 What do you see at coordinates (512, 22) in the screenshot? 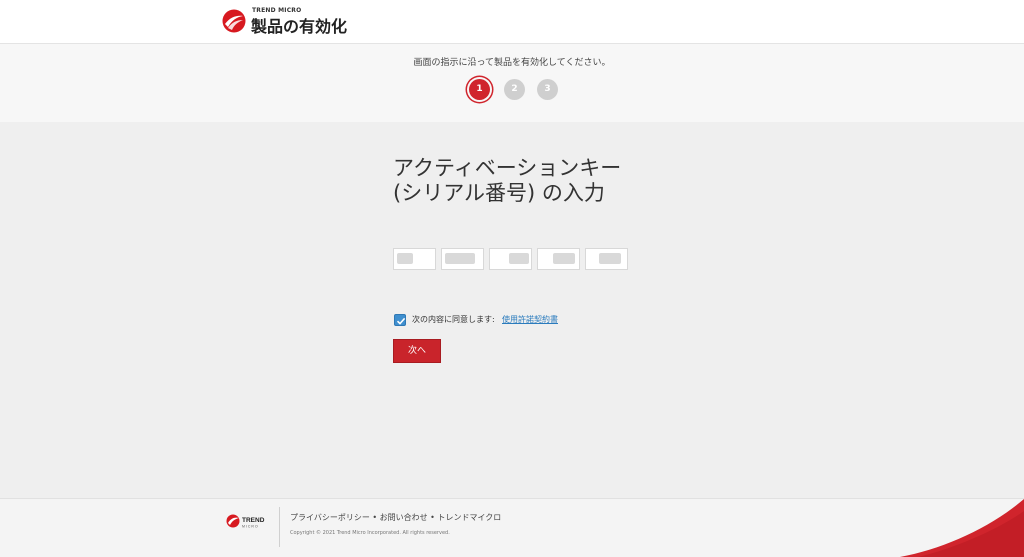
I see `header: TREND MICRO 製品の有効化` at bounding box center [512, 22].